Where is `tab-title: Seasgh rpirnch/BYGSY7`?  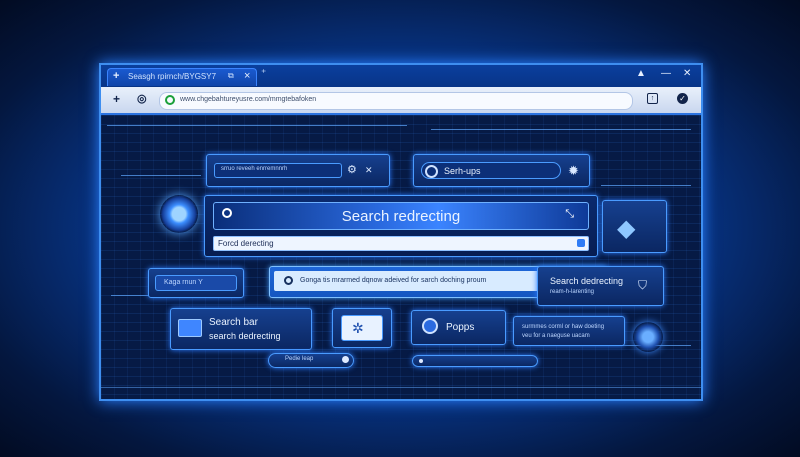
tab-title: Seasgh rpirnch/BYGSY7 is located at coordinates (172, 76).